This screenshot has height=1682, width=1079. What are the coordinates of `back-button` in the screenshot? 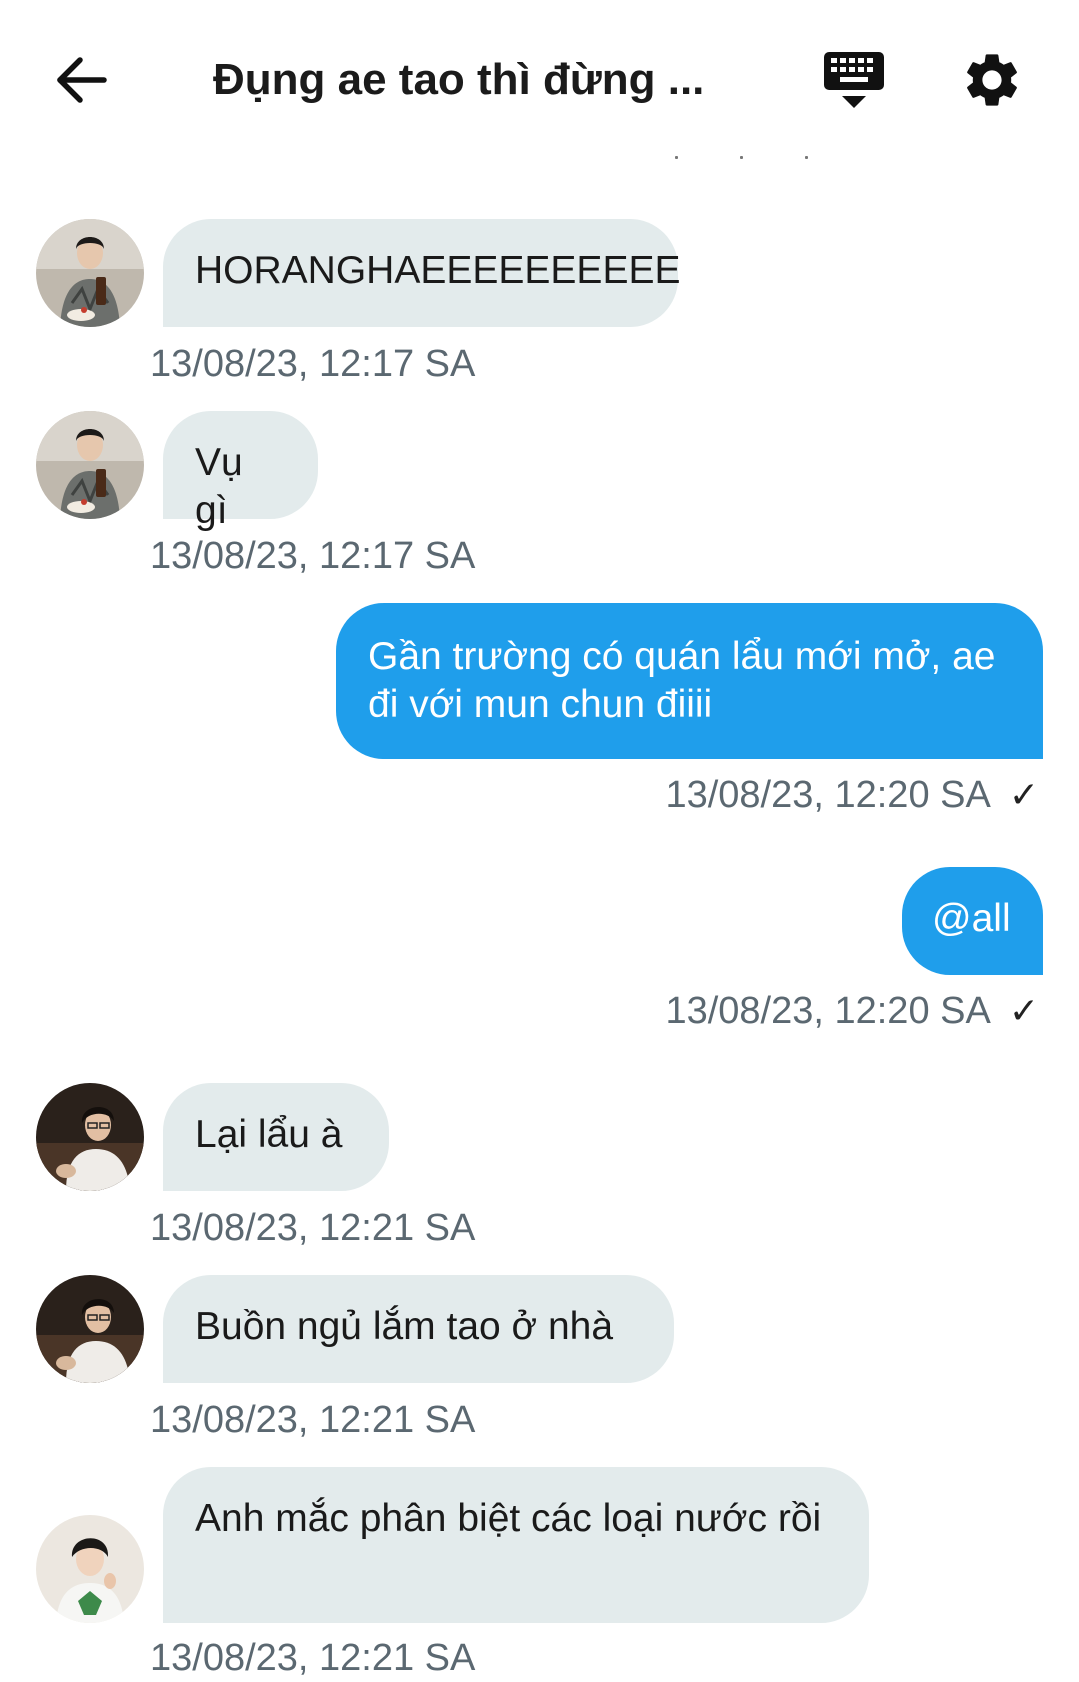 It's located at (82, 80).